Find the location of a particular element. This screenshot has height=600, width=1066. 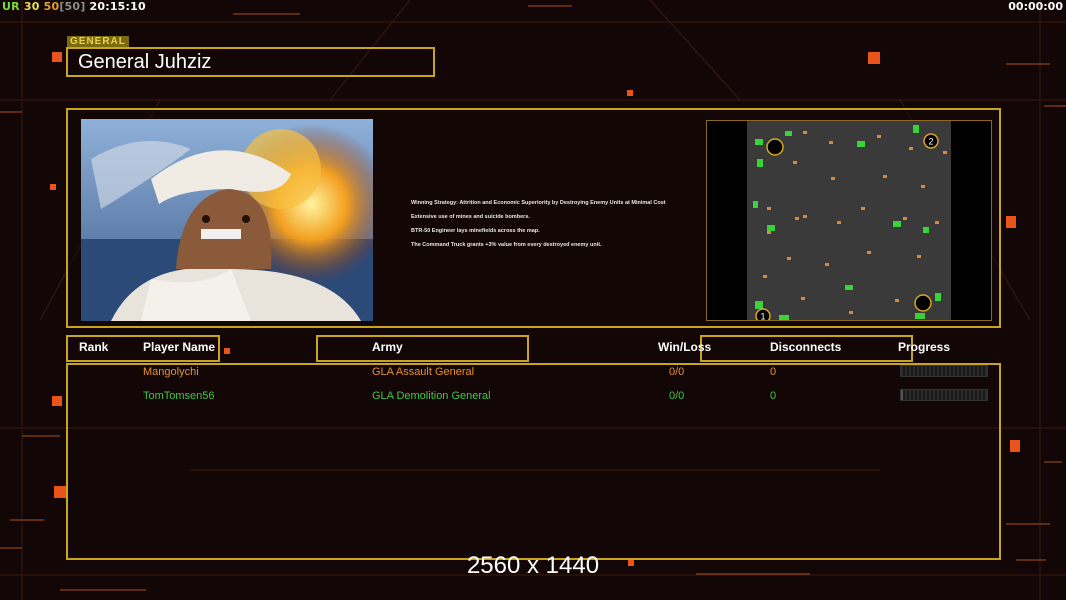

column-header-progress: Progress is located at coordinates (924, 347).